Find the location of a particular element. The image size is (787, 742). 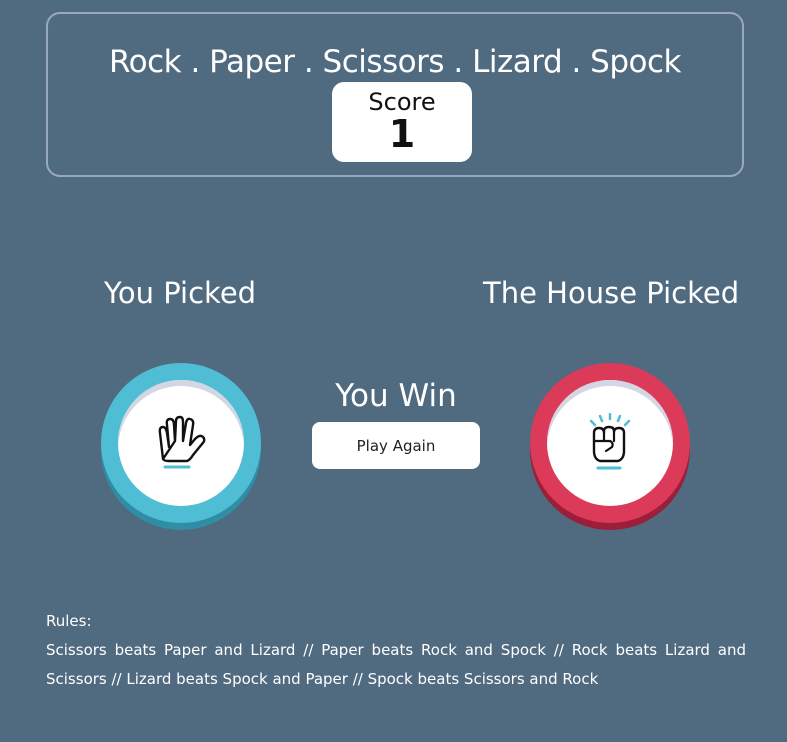

rock-fist-icon is located at coordinates (610, 441).